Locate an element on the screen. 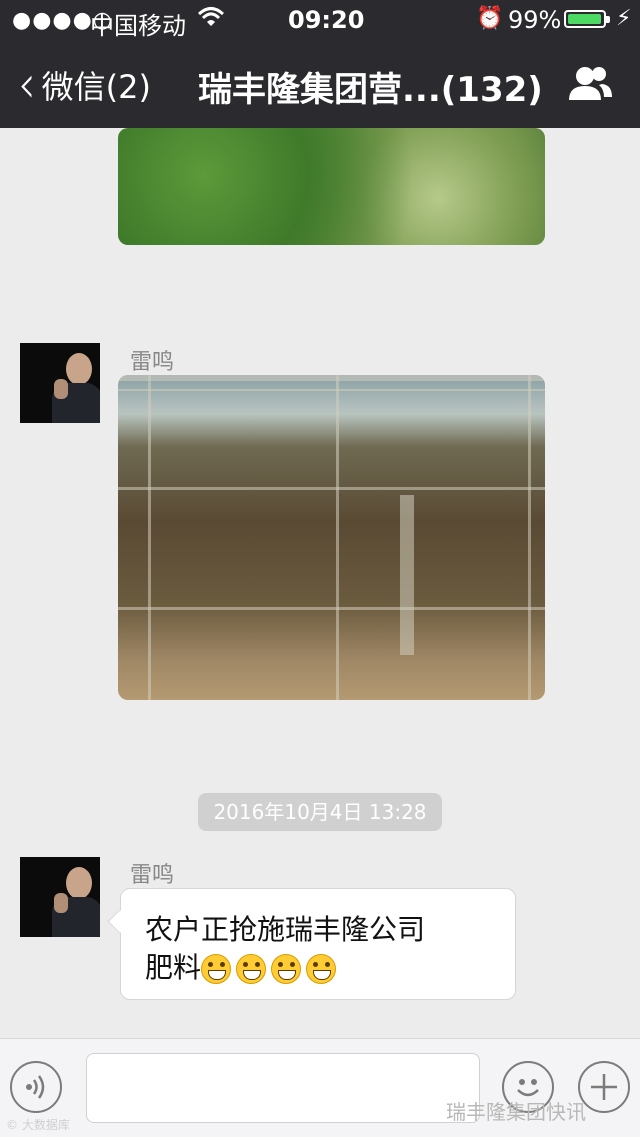 The height and width of the screenshot is (1137, 640). message-timestamp: 2016年10月4日 13:28 is located at coordinates (320, 812).